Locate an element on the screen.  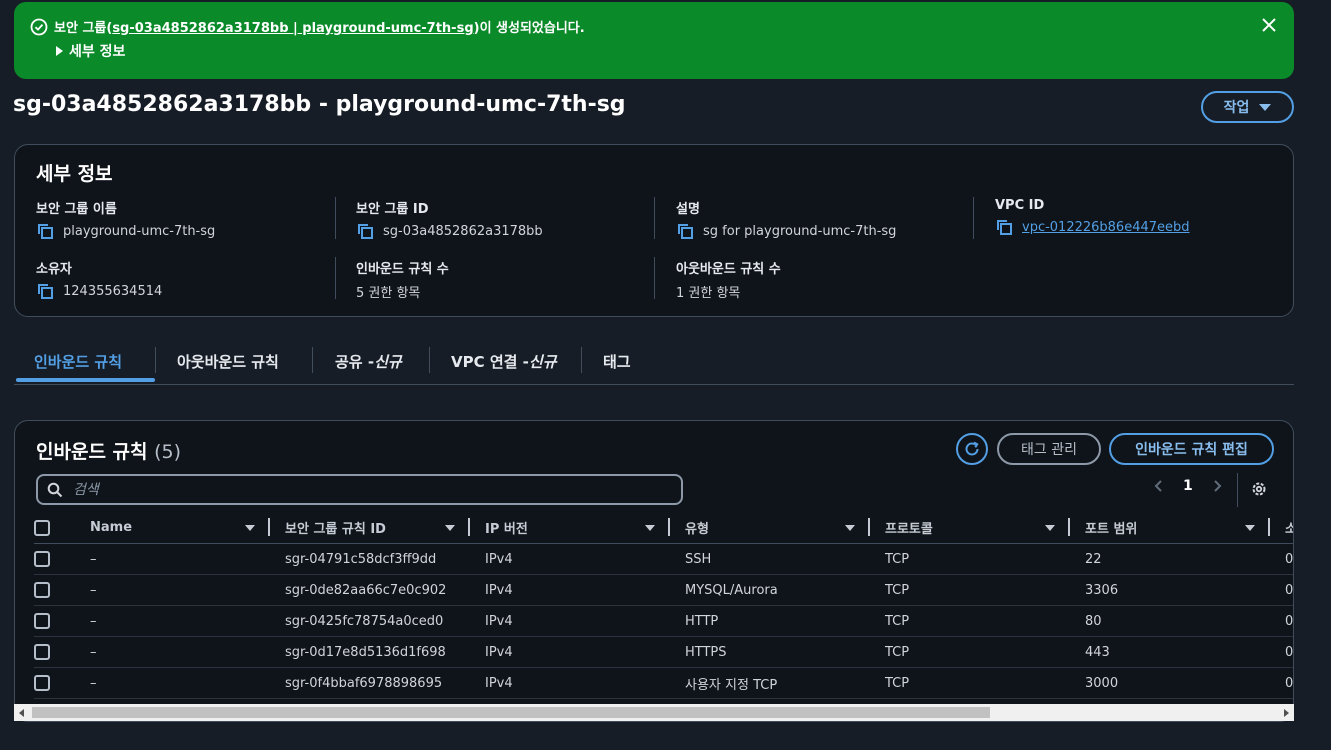
column-label: 프로토콜 is located at coordinates (909, 529).